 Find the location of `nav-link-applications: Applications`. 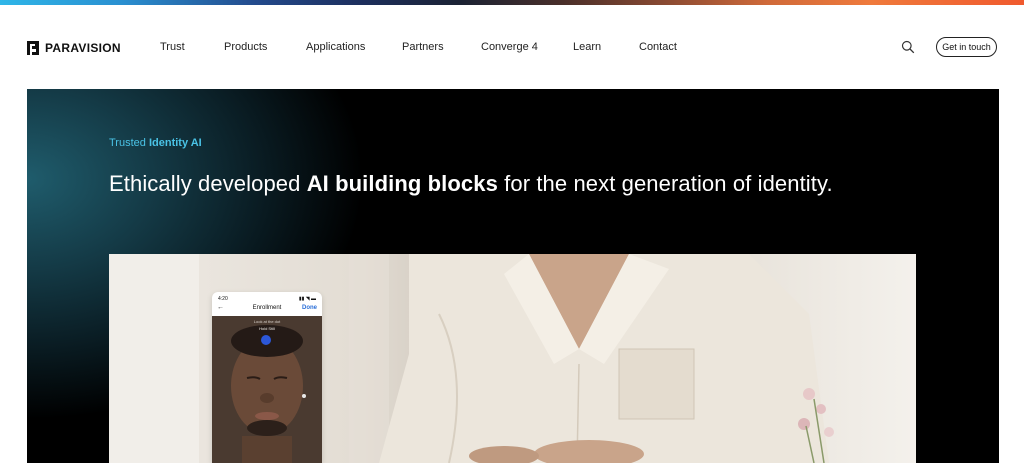

nav-link-applications: Applications is located at coordinates (335, 47).